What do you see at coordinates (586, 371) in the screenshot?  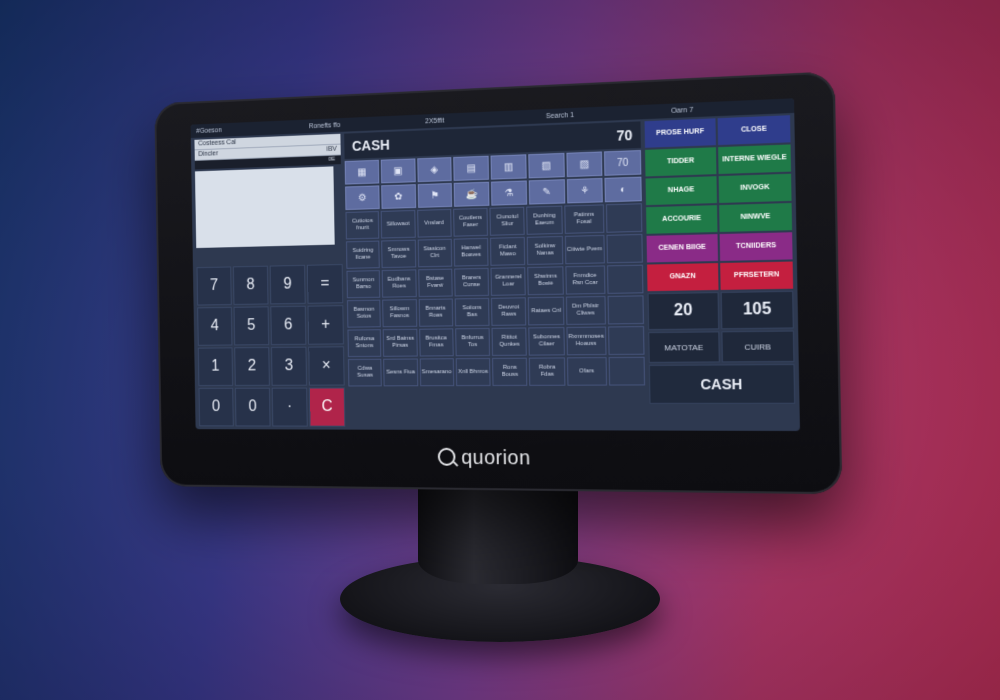 I see `product-button: Ofars` at bounding box center [586, 371].